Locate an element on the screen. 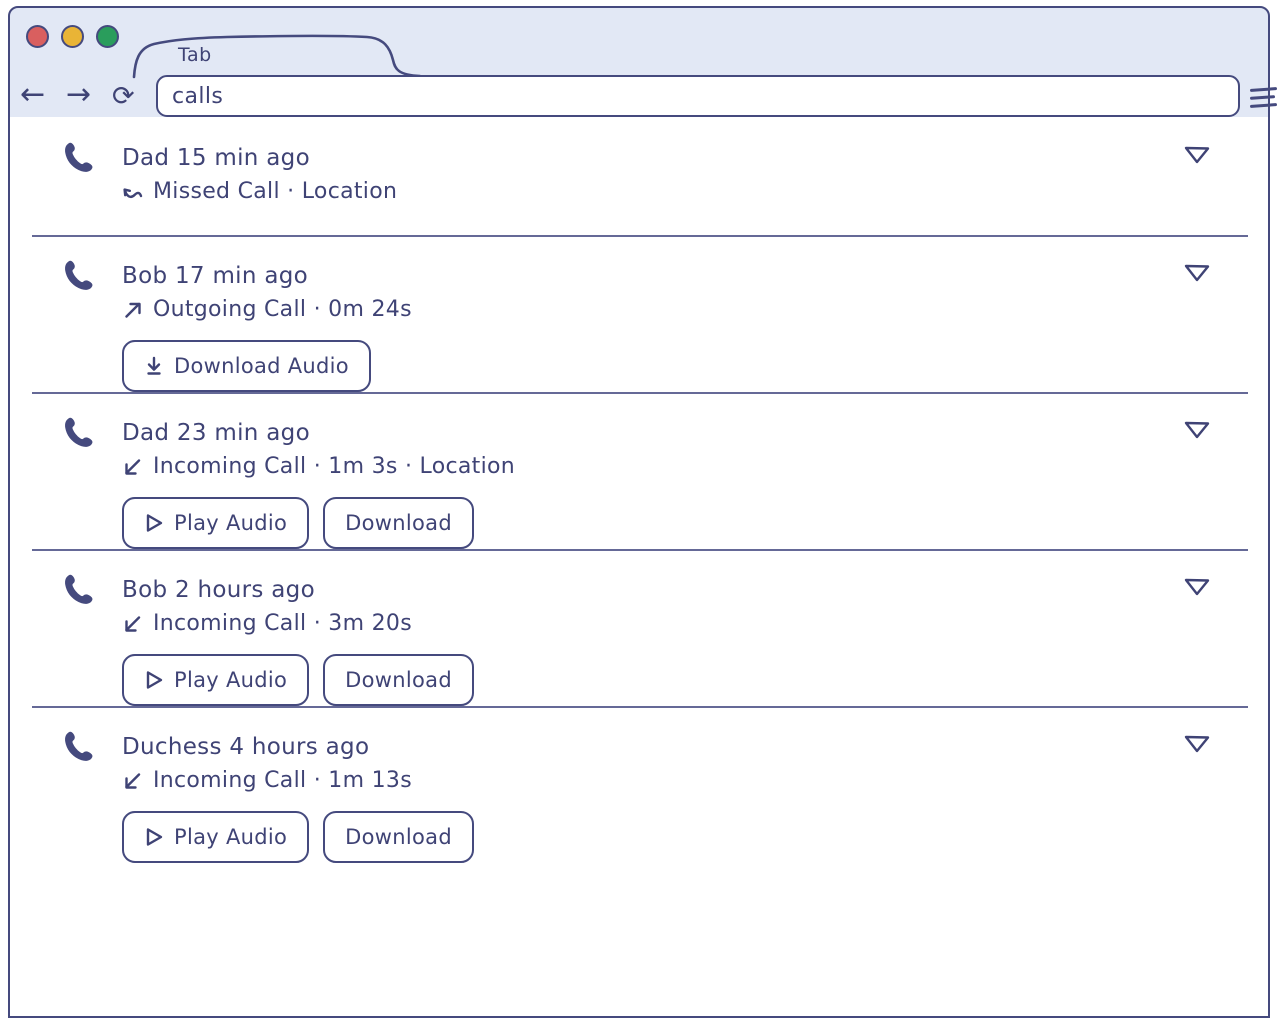  download-icon is located at coordinates (154, 366).